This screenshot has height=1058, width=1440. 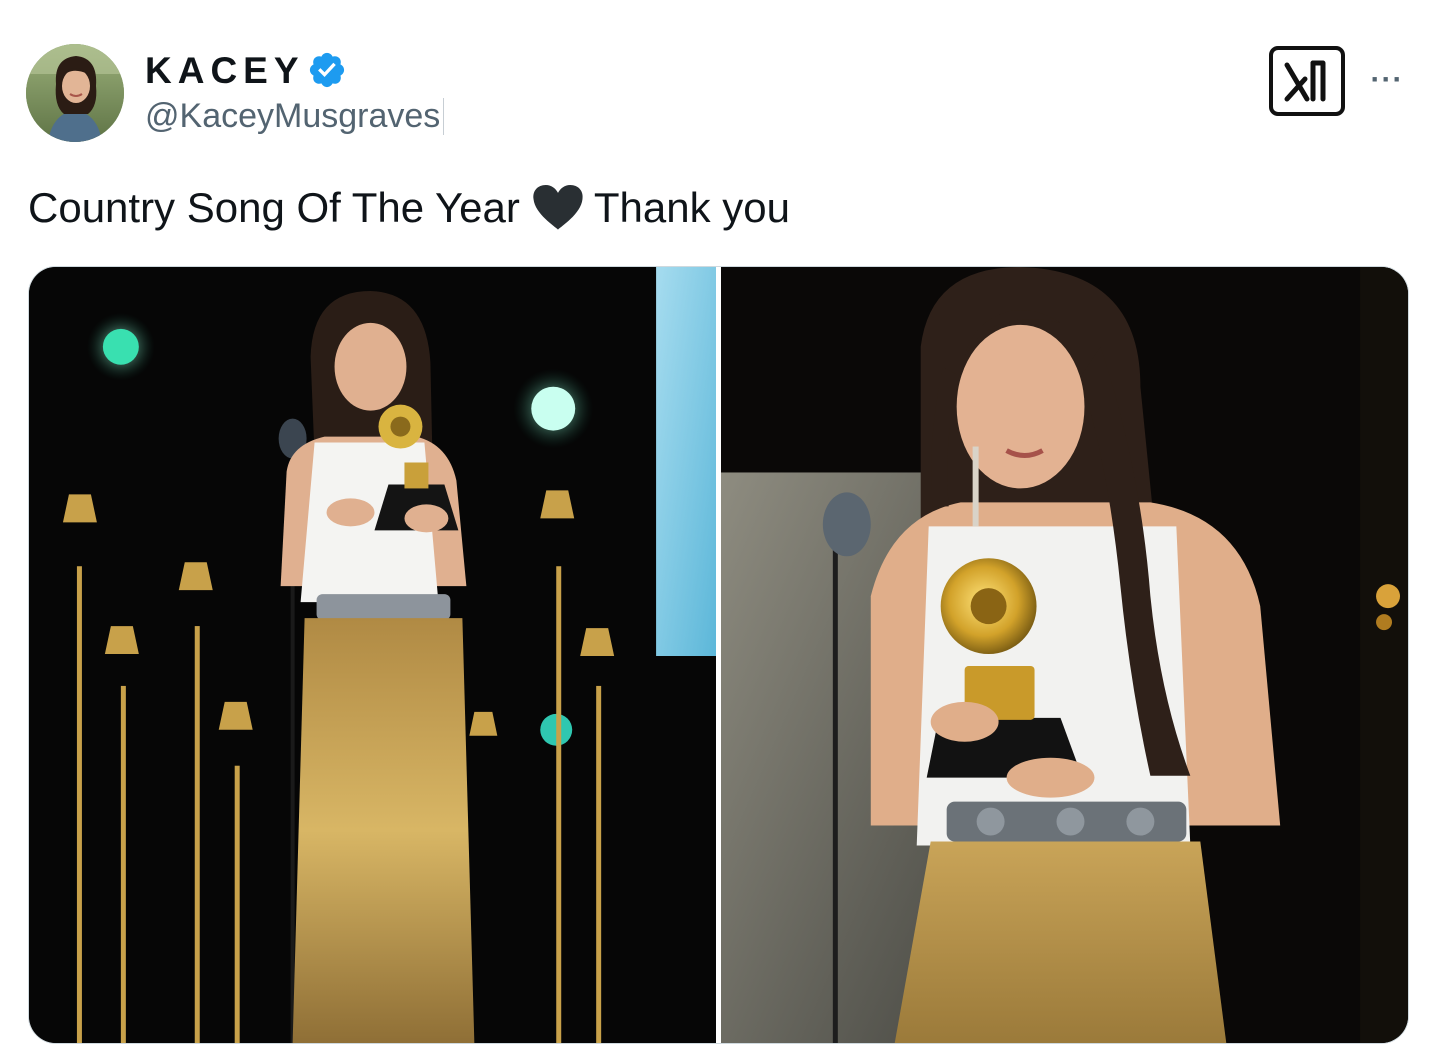 I want to click on tweet-text-part-1: Country Song Of The Year, so click(x=274, y=207).